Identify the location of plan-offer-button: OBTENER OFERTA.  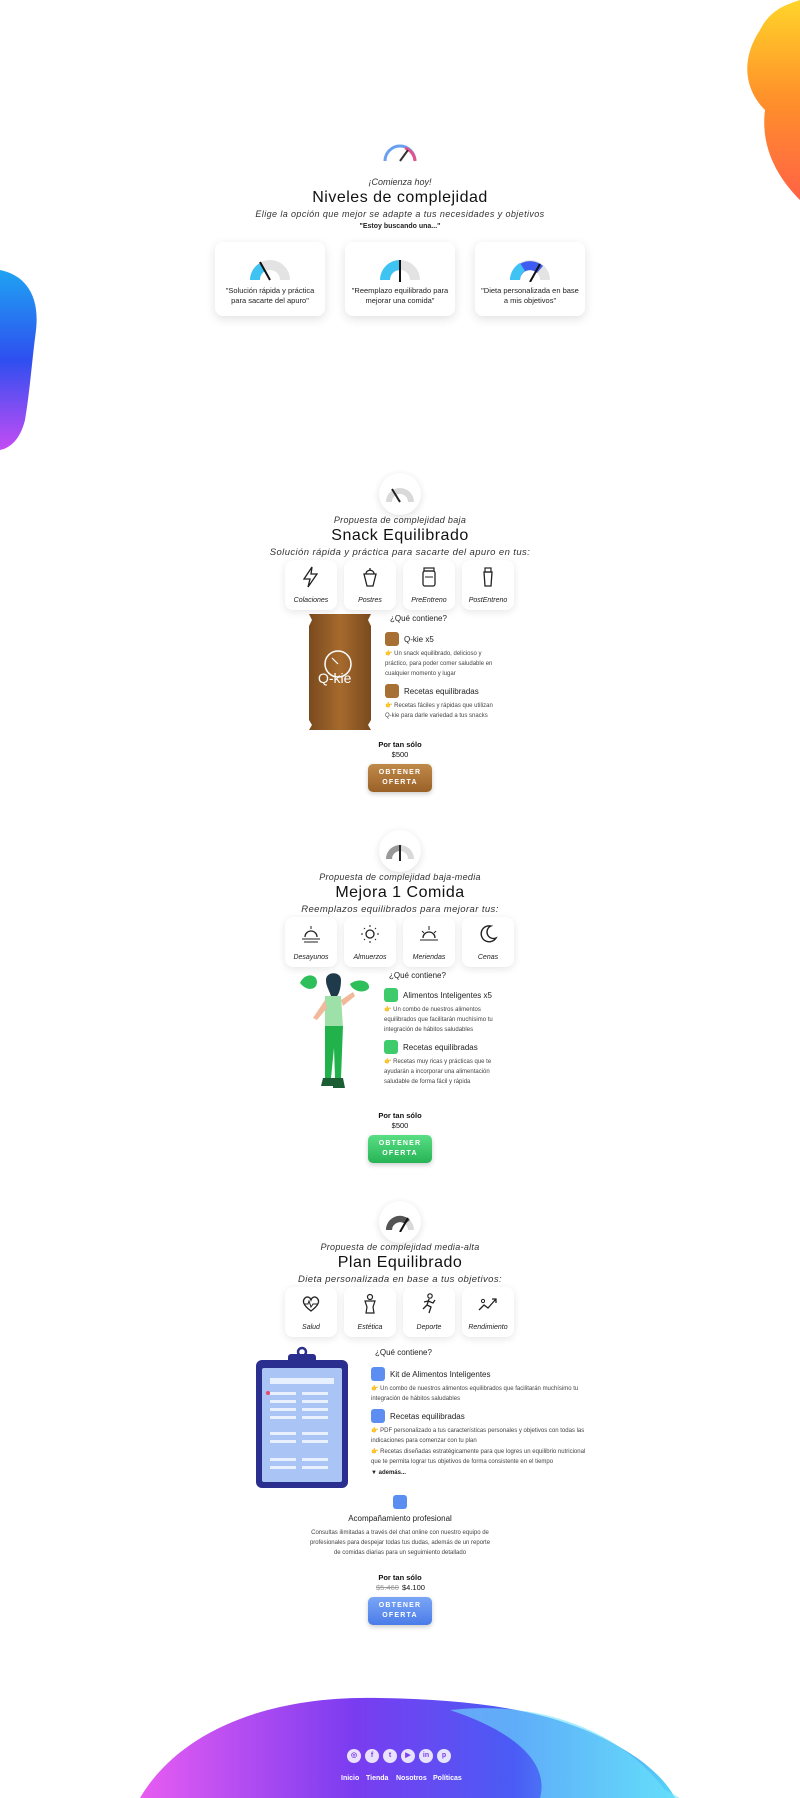
(400, 1611).